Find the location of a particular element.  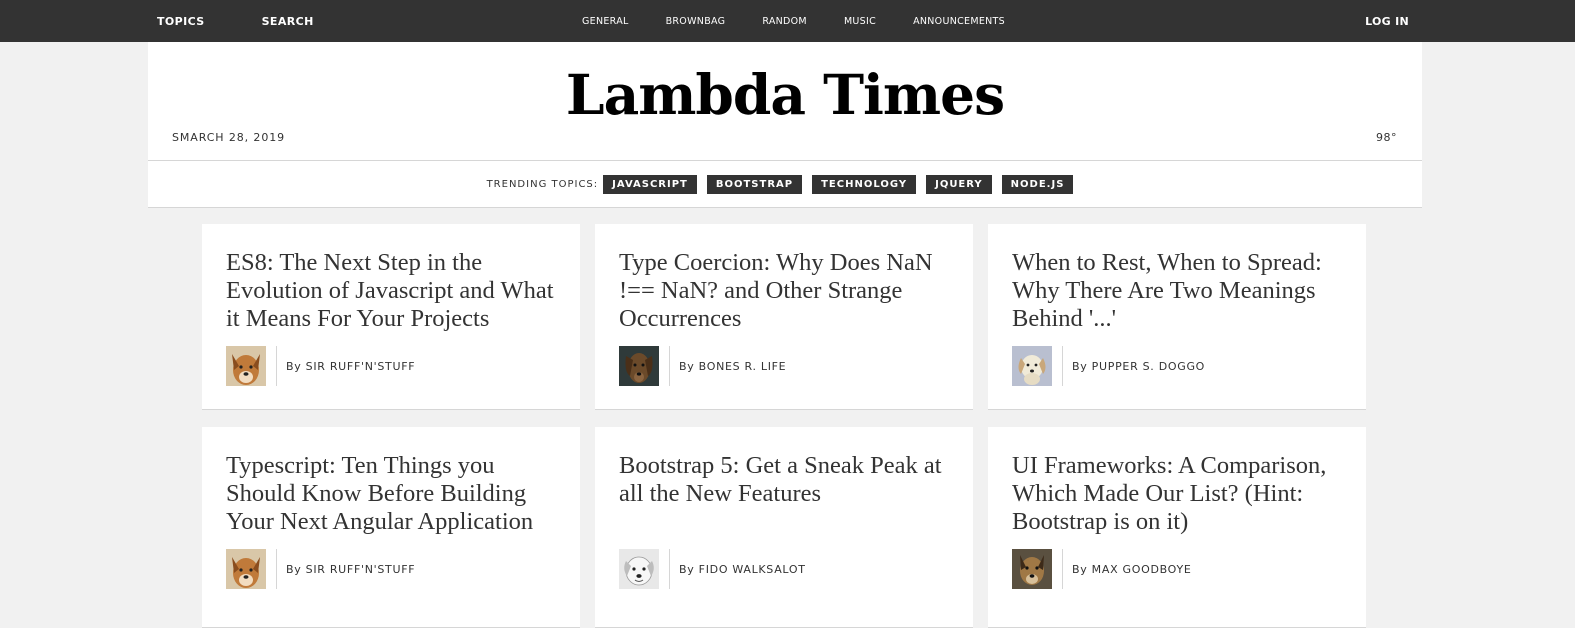

author-name: MAX GOODBOYE is located at coordinates (1141, 569).